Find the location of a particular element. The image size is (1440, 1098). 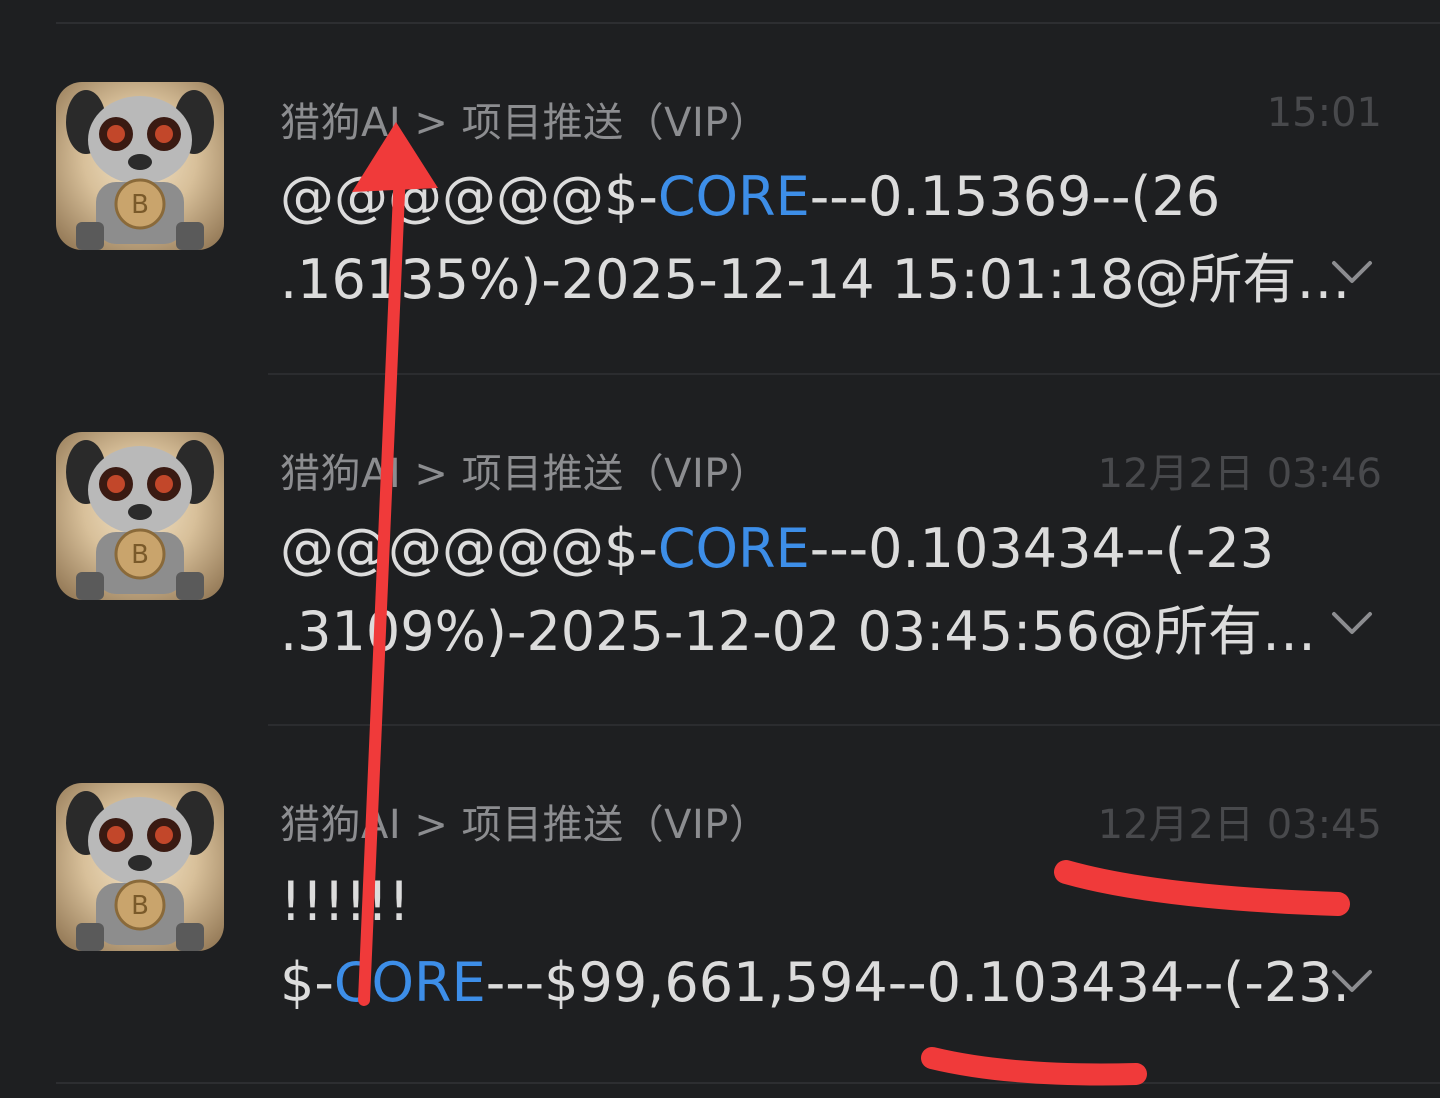

message-time: 15:01 is located at coordinates (1324, 113).